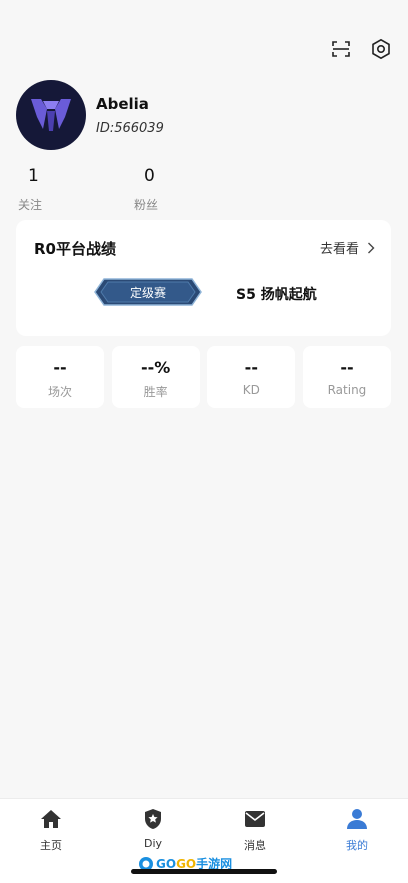 The height and width of the screenshot is (883, 408). I want to click on stat-matches: -- 场次, so click(60, 377).